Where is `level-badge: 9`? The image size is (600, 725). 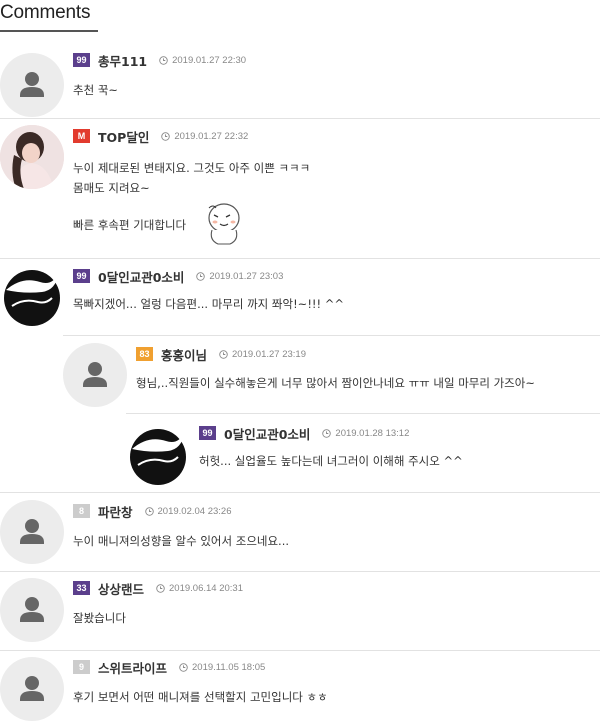
level-badge: 9 is located at coordinates (81, 667).